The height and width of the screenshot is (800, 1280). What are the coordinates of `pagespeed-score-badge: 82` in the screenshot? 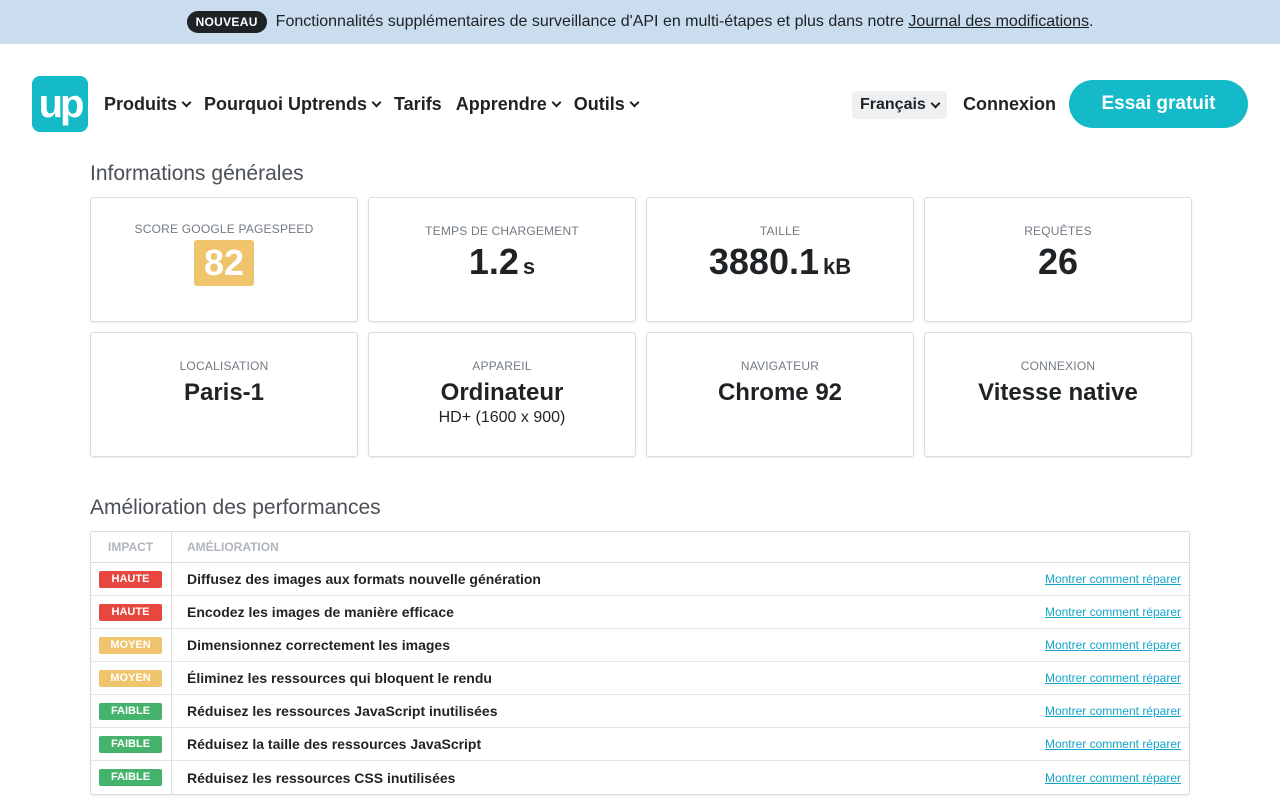 It's located at (224, 263).